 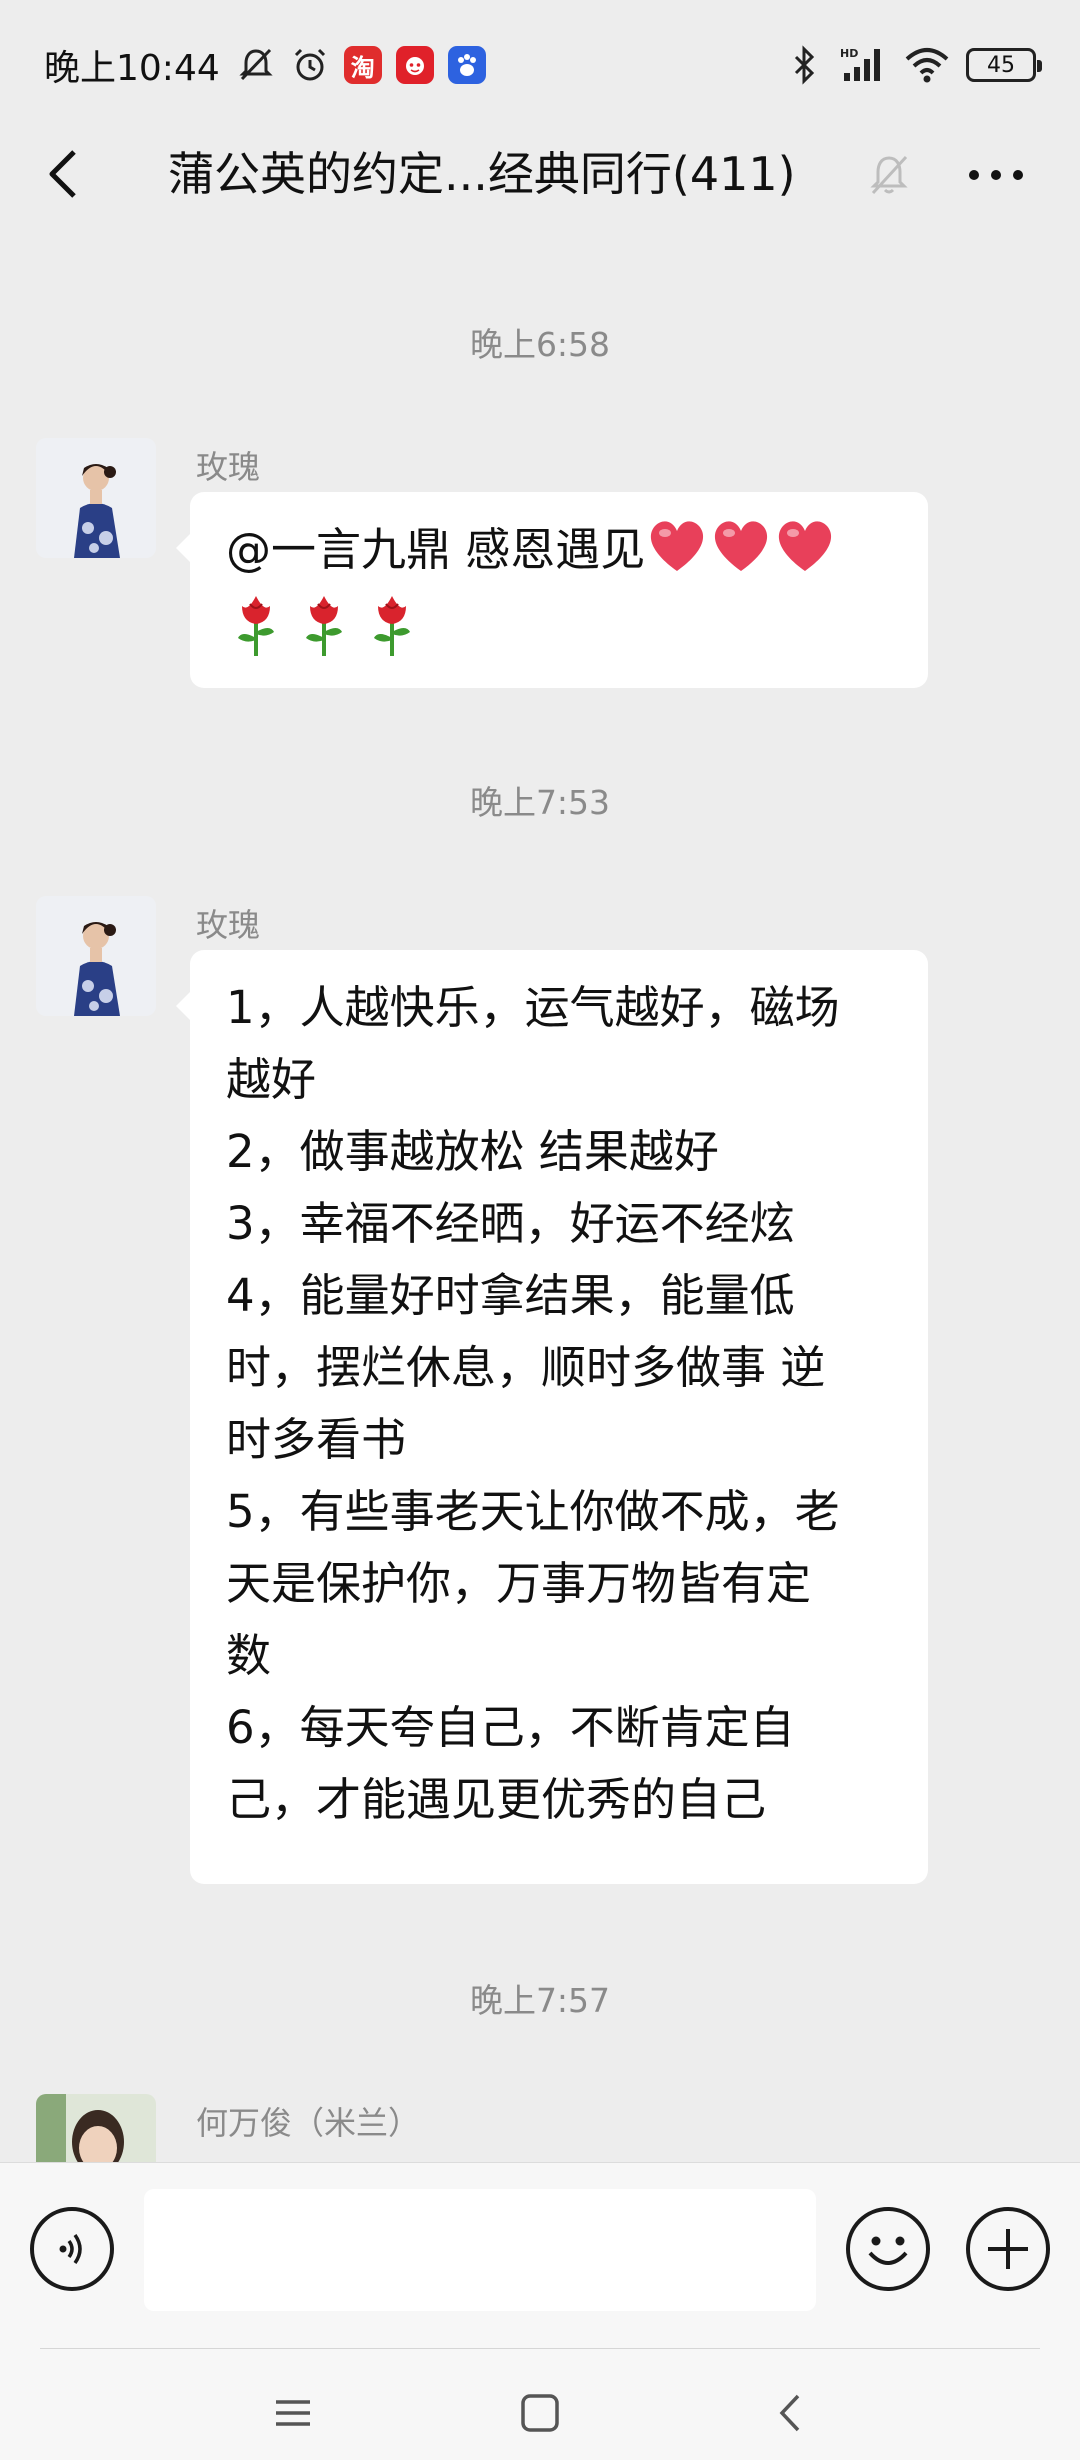 I want to click on message-line: 2，做事越放松 结果越好, so click(x=472, y=1151).